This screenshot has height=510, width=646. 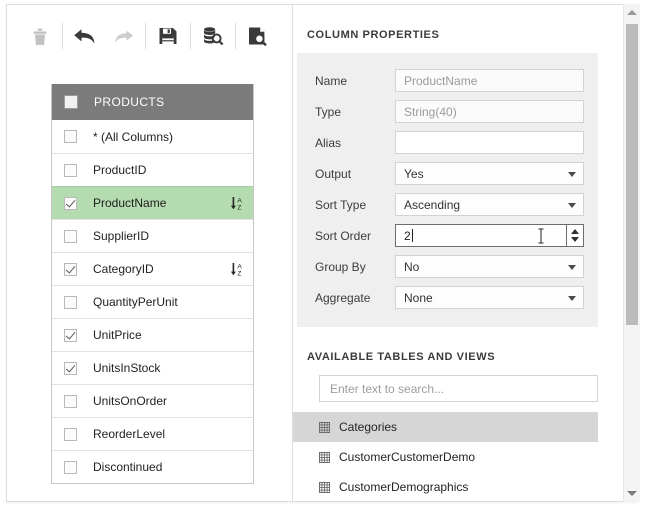 I want to click on scrollbar-up-button, so click(x=632, y=12).